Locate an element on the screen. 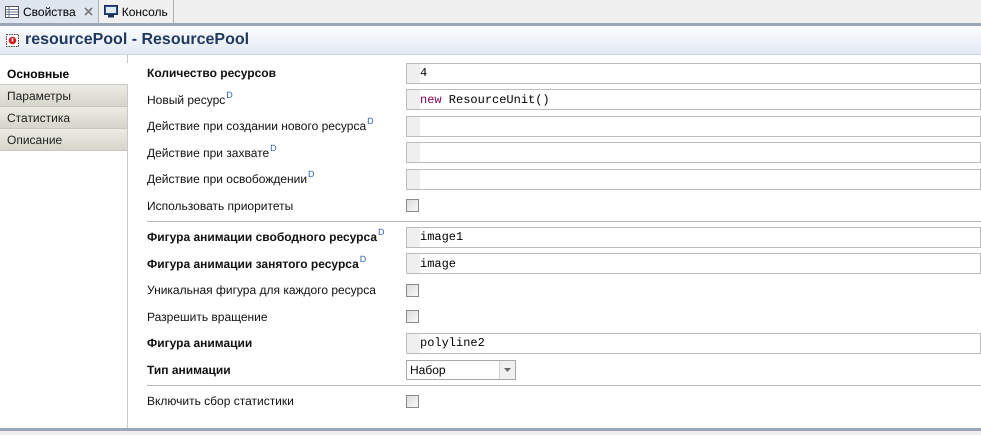  sidebar-tab: Описание is located at coordinates (63, 140).